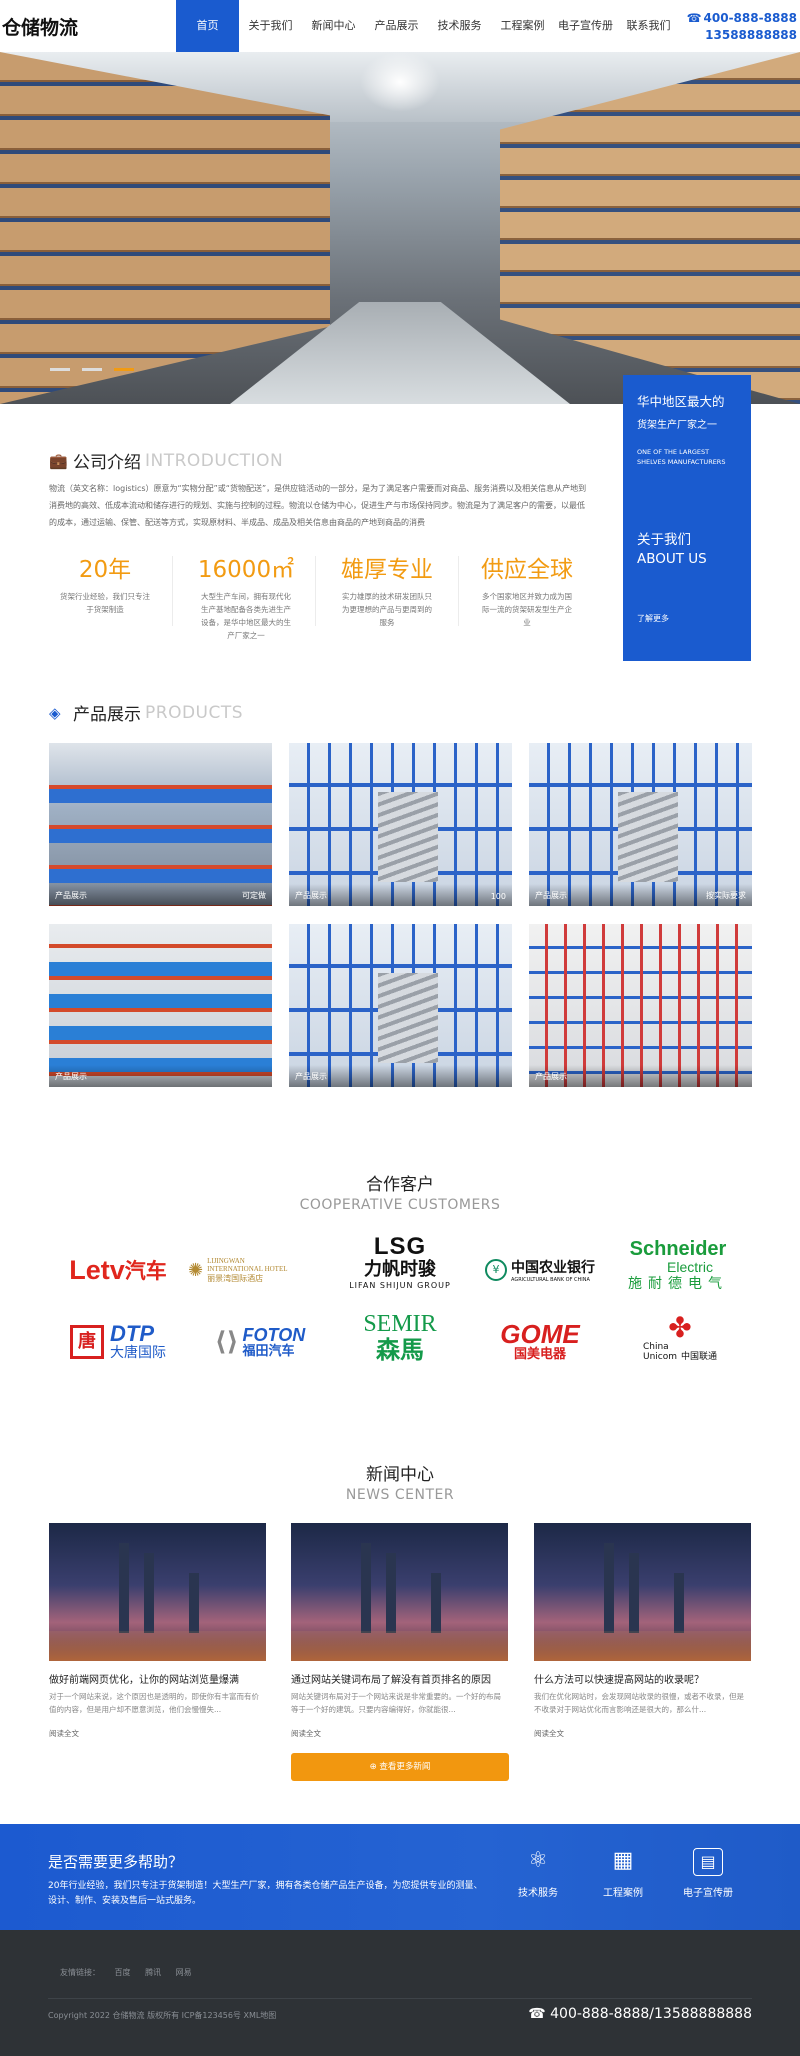 This screenshot has height=2056, width=800. Describe the element at coordinates (399, 1678) in the screenshot. I see `news-title: 通过网站关键词布局了解没有首页排名的原因` at that location.